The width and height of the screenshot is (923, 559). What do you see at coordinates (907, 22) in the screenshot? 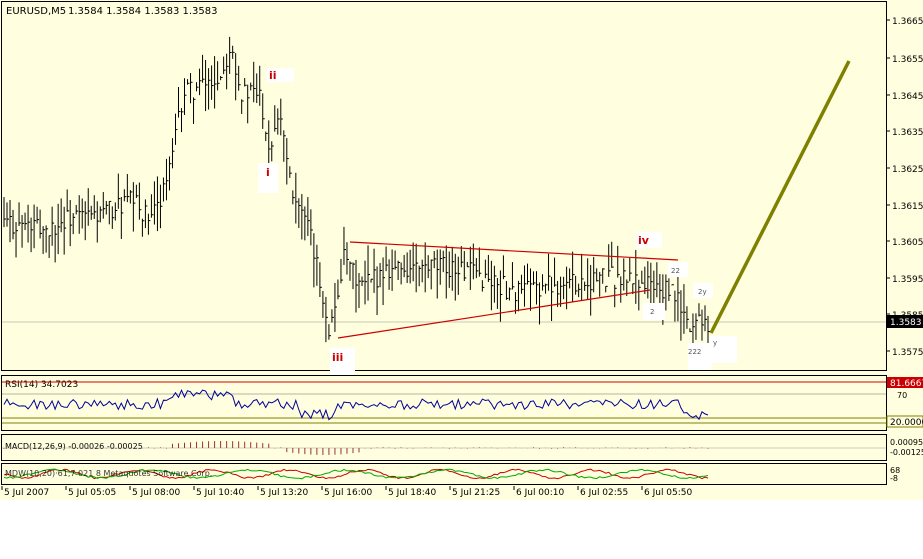
I see `price-tick-label: 1.3665` at bounding box center [907, 22].